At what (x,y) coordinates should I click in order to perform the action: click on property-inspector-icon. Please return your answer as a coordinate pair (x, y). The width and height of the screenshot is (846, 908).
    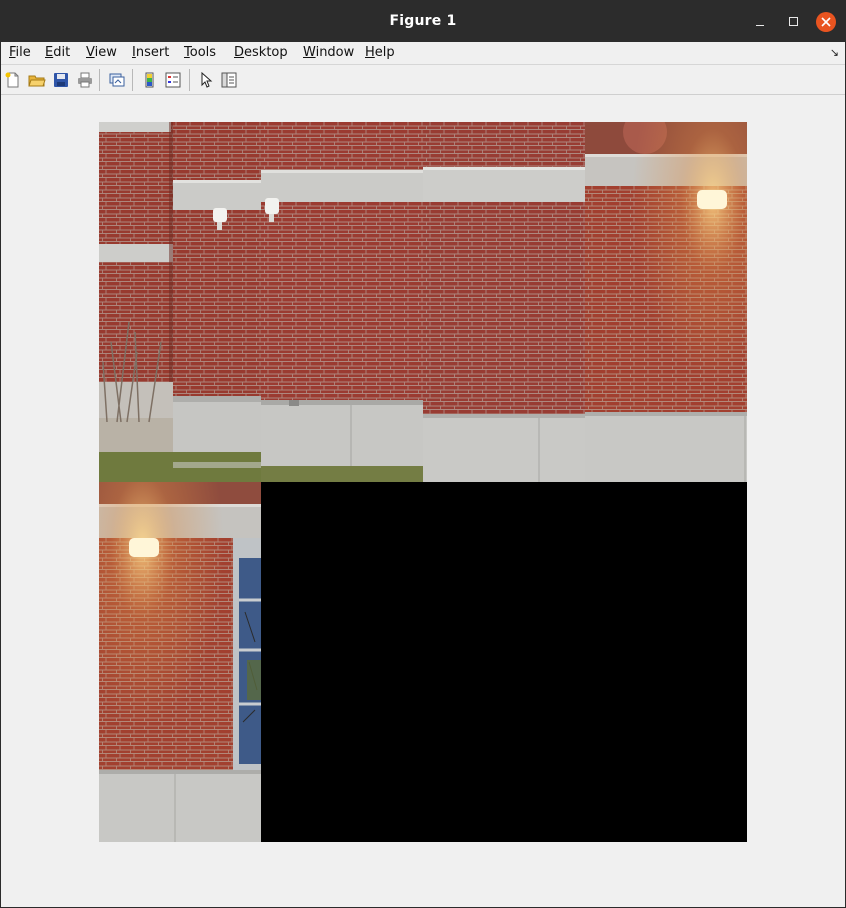
    Looking at the image, I should click on (229, 80).